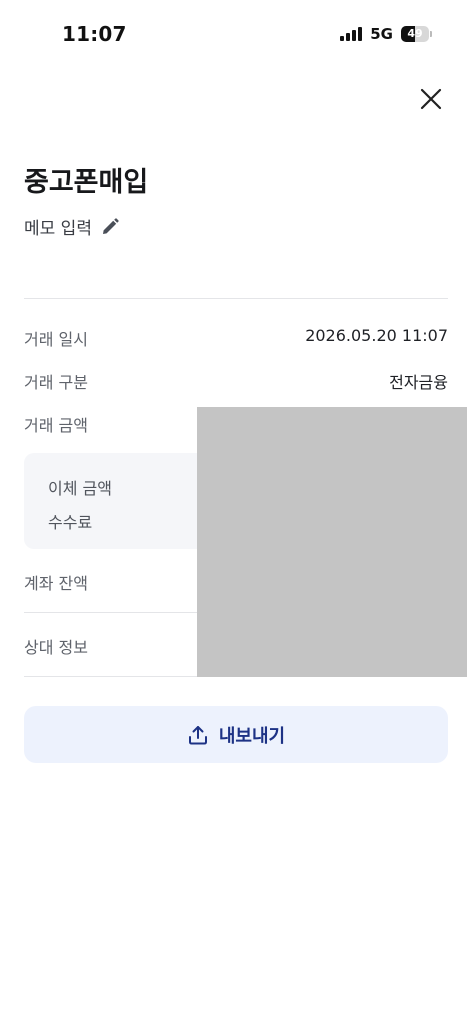 This screenshot has height=1024, width=472. Describe the element at coordinates (86, 182) in the screenshot. I see `page-title: 중고폰매입` at that location.